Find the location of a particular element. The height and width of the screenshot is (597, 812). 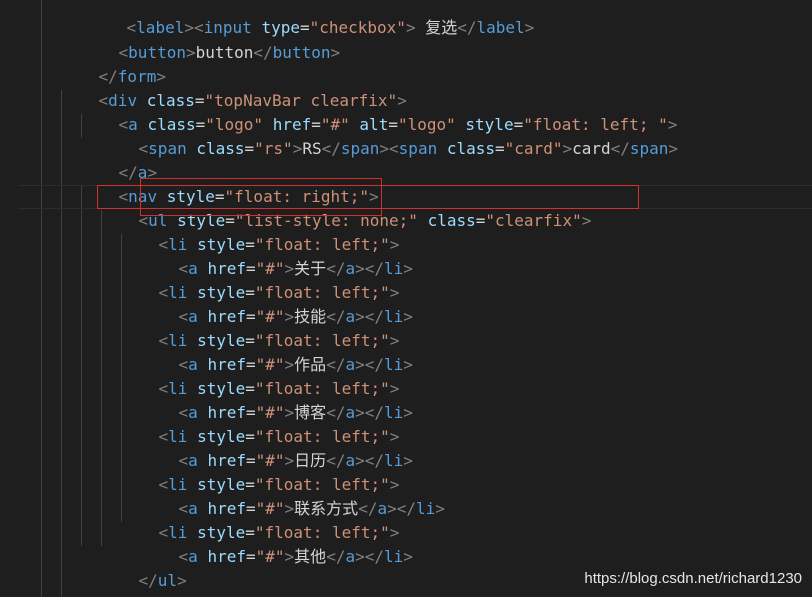

highlight-box-inner is located at coordinates (261, 197).